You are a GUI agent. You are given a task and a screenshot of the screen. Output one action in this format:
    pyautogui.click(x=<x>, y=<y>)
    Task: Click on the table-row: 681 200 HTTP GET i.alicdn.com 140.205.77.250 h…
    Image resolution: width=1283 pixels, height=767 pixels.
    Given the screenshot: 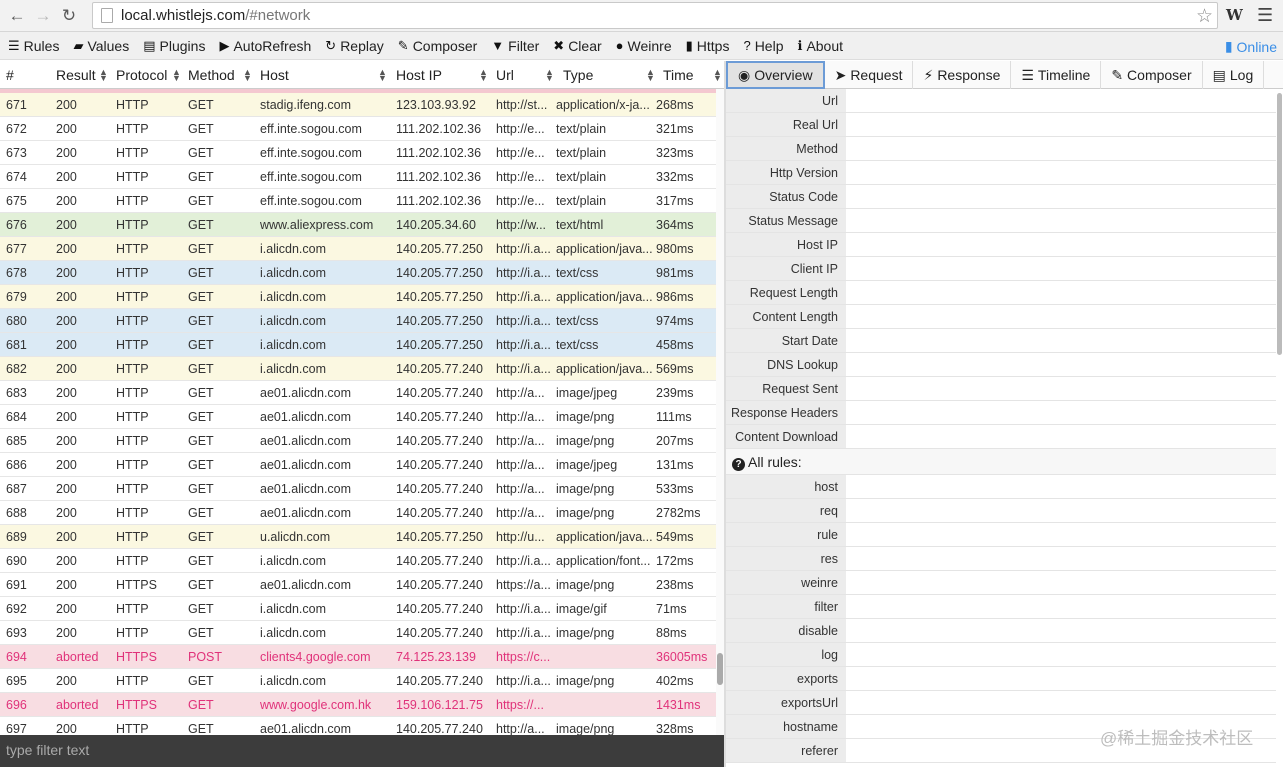 What is the action you would take?
    pyautogui.click(x=358, y=345)
    